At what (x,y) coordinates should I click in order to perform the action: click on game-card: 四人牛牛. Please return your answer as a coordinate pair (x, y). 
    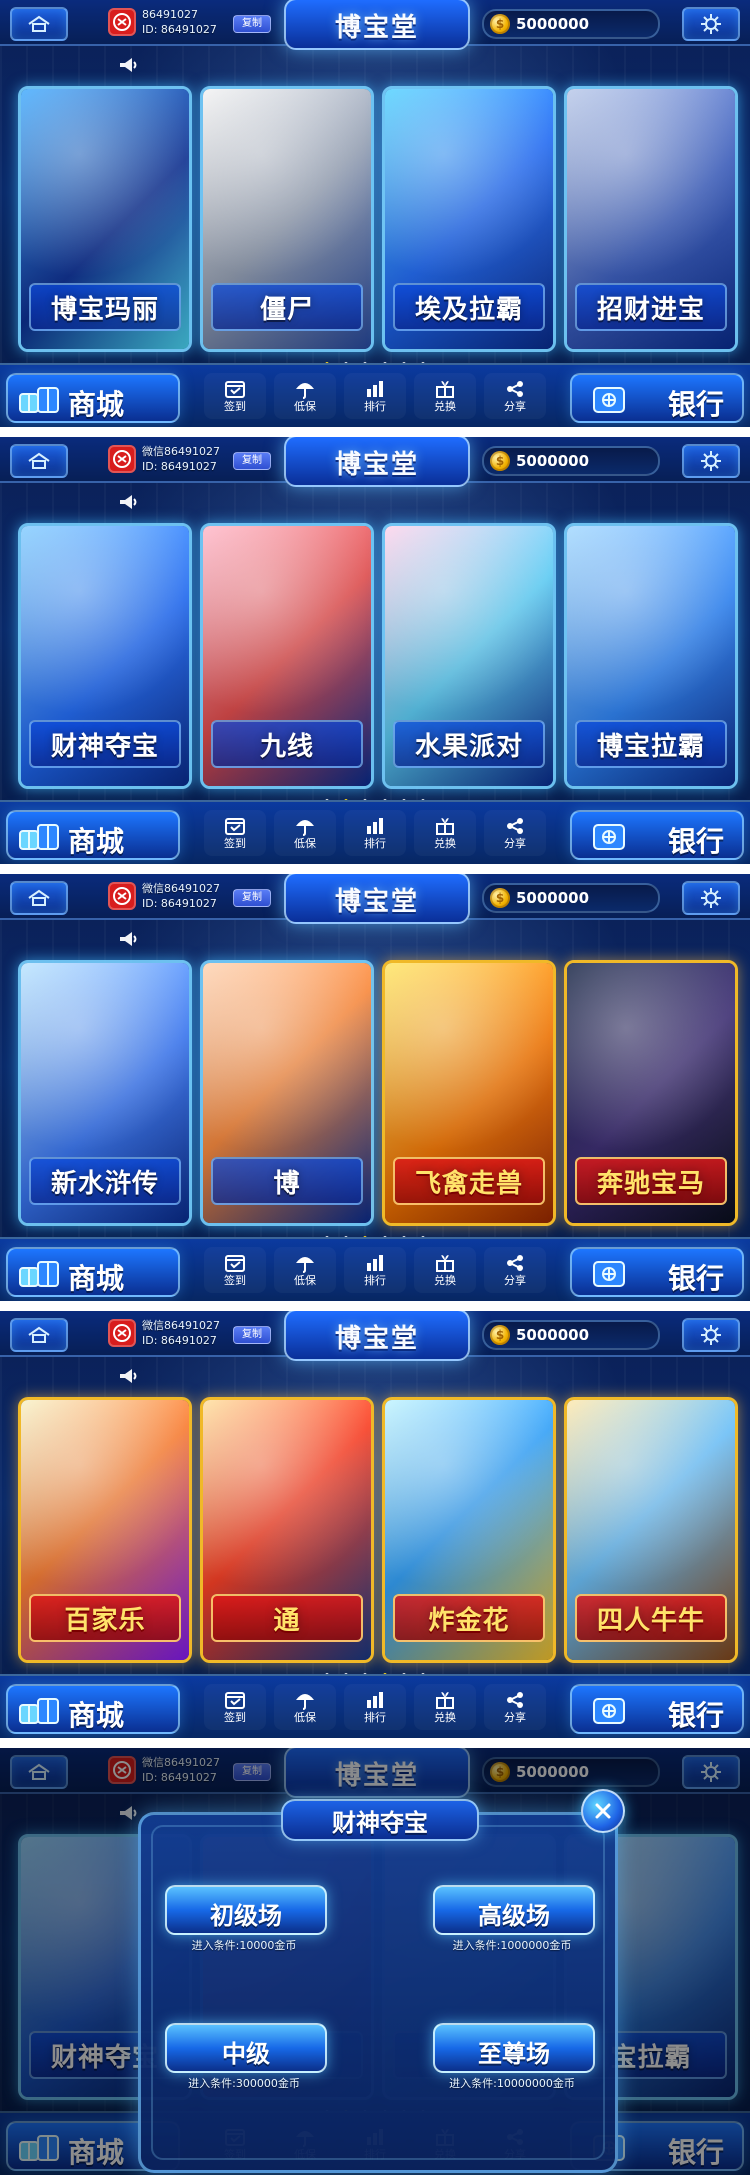
    Looking at the image, I should click on (651, 1530).